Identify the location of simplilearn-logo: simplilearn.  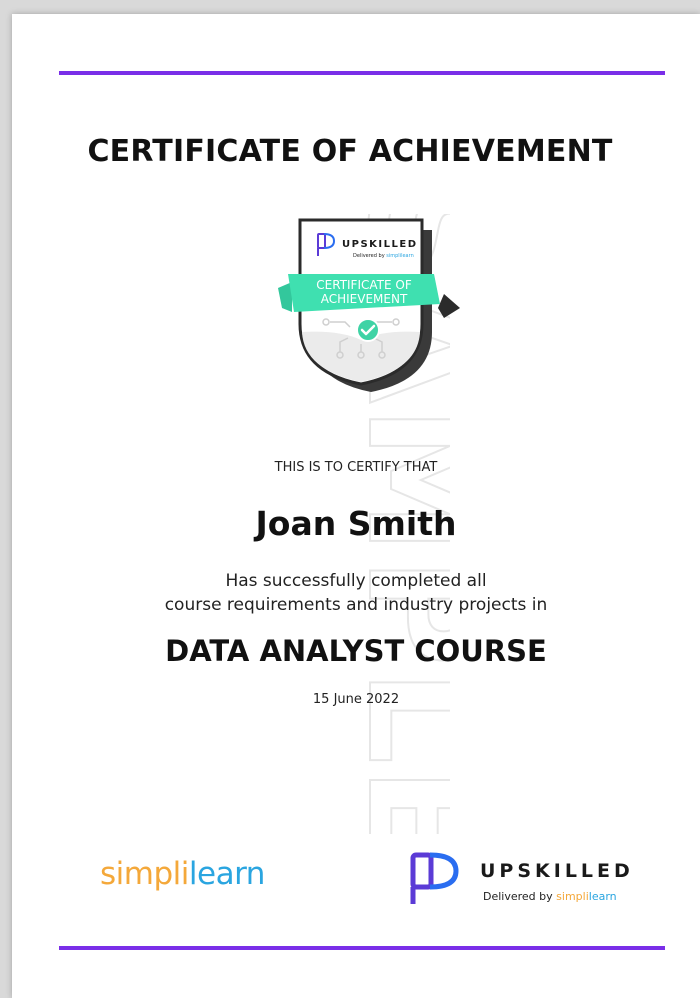
(182, 874).